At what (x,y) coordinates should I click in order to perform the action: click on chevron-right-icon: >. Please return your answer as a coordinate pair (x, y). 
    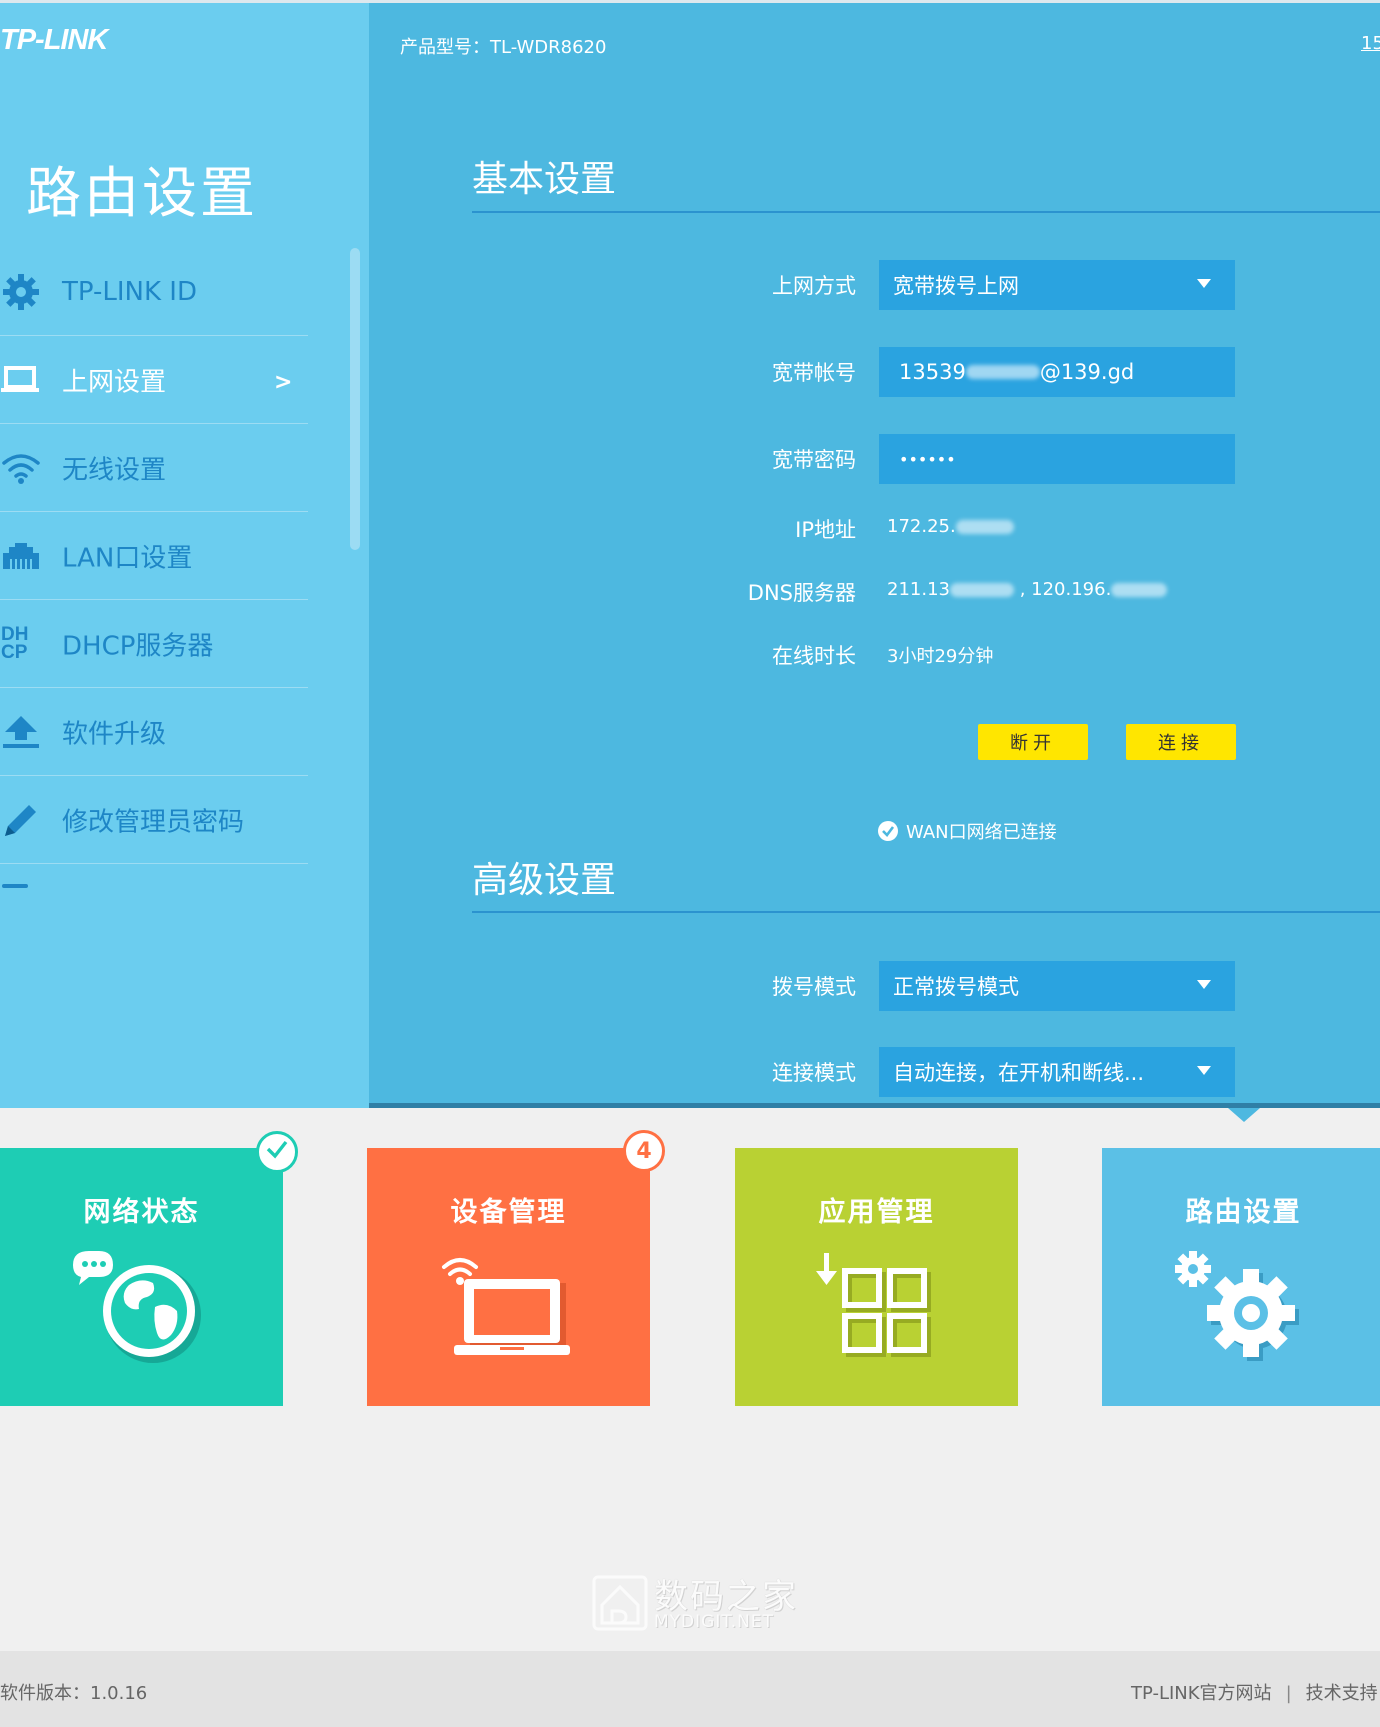
    Looking at the image, I should click on (283, 382).